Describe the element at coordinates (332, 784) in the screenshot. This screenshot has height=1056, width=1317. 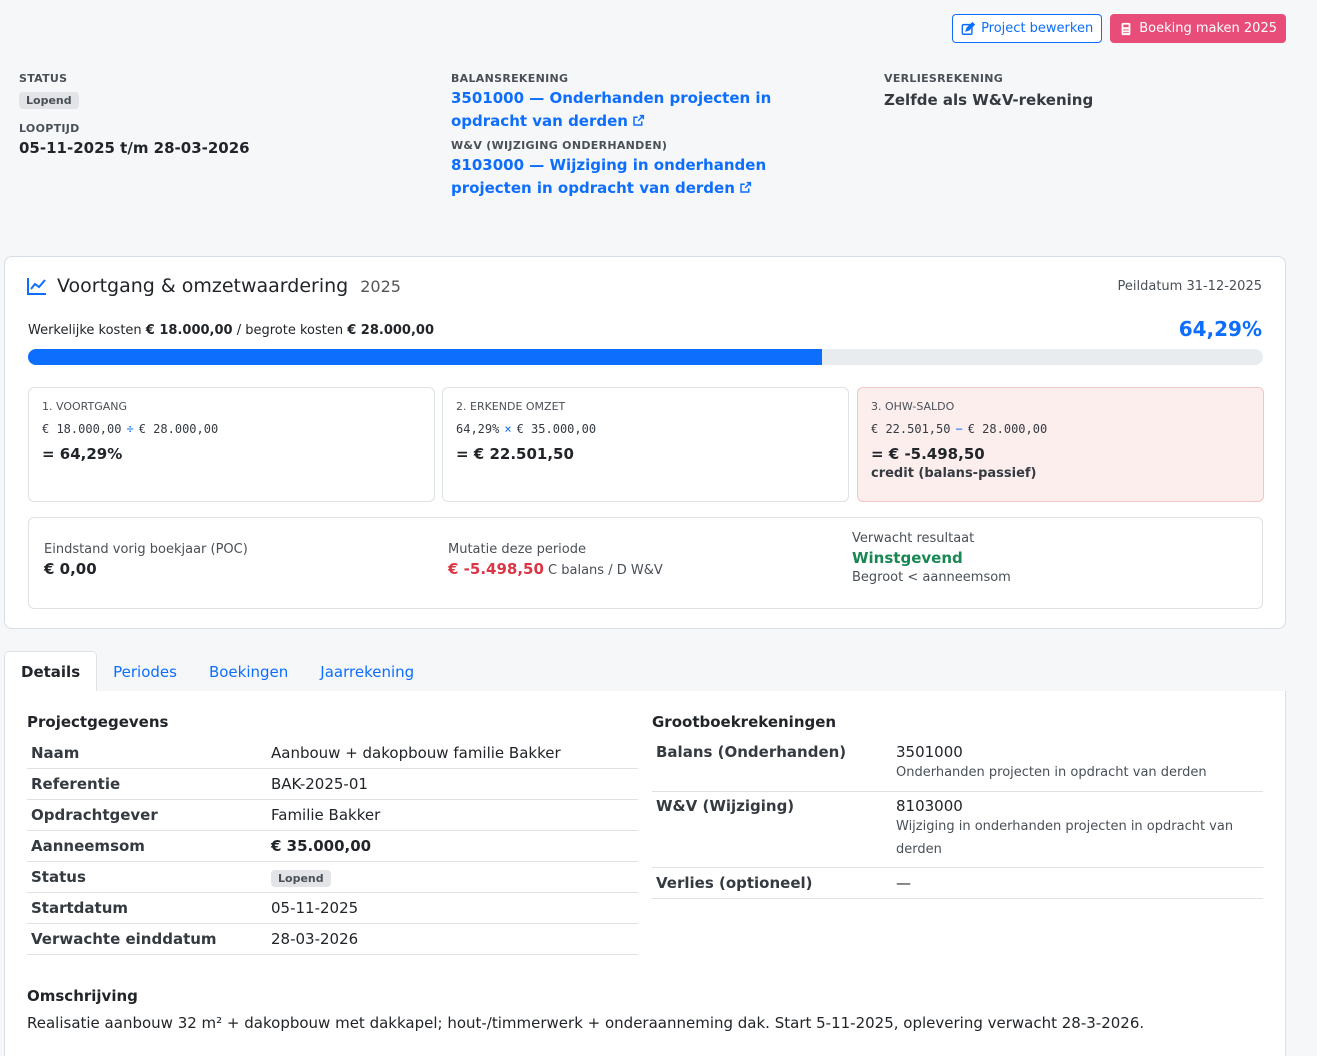
I see `table-row: Referentie BAK-2025-01` at that location.